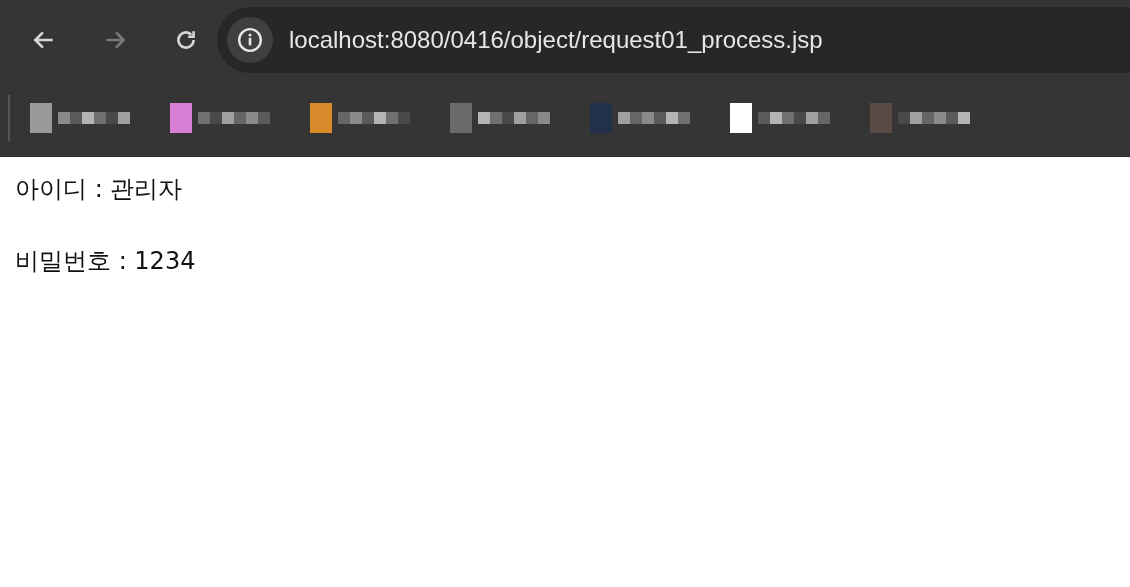  What do you see at coordinates (99, 189) in the screenshot?
I see `text-line: 아이디 : 관리자` at bounding box center [99, 189].